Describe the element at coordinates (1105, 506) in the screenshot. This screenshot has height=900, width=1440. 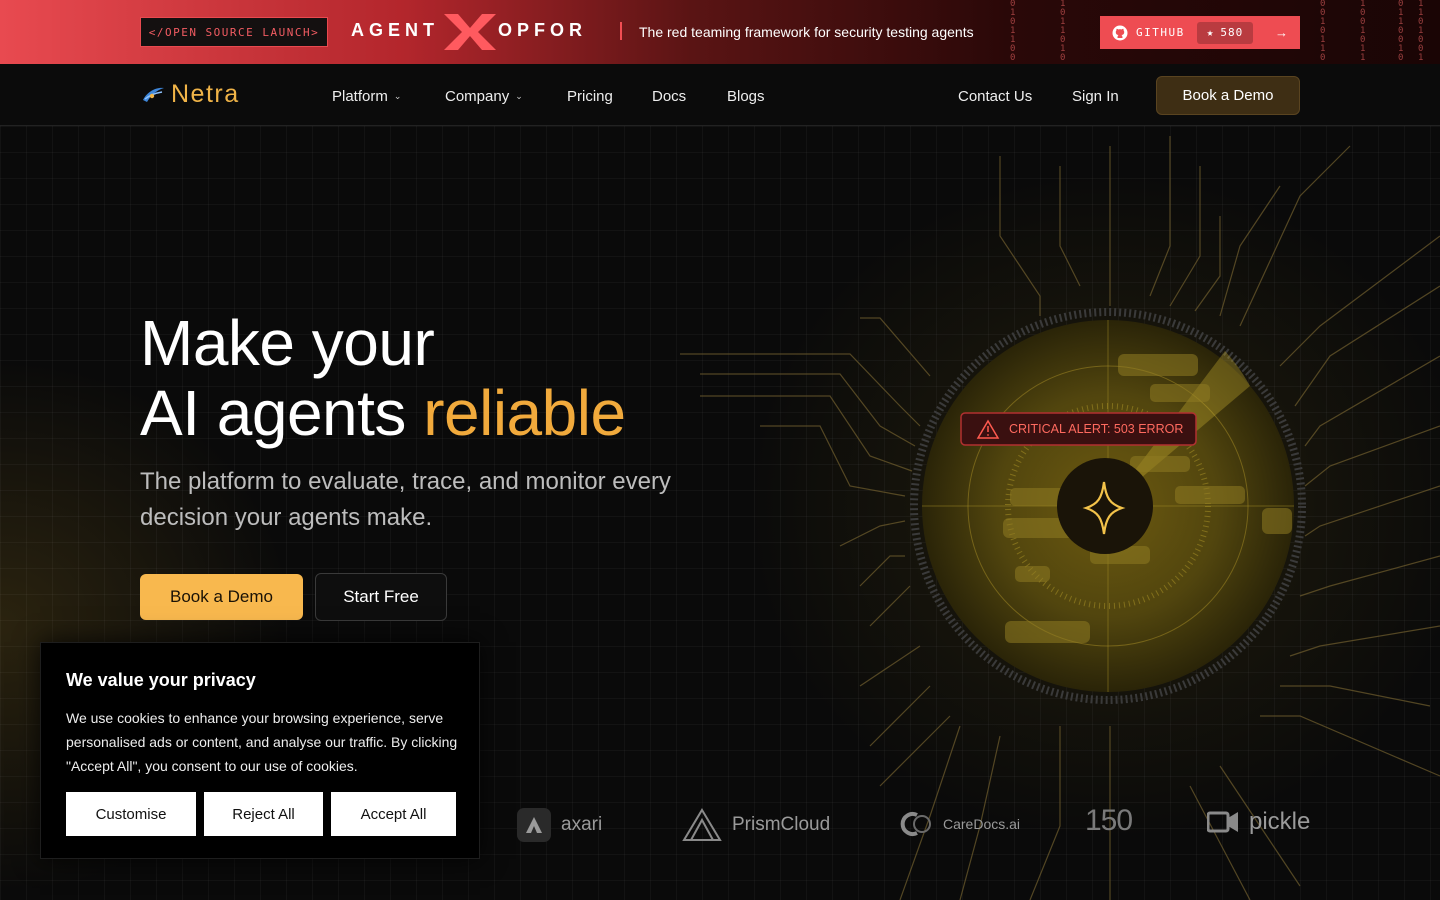
I see `radar-core` at that location.